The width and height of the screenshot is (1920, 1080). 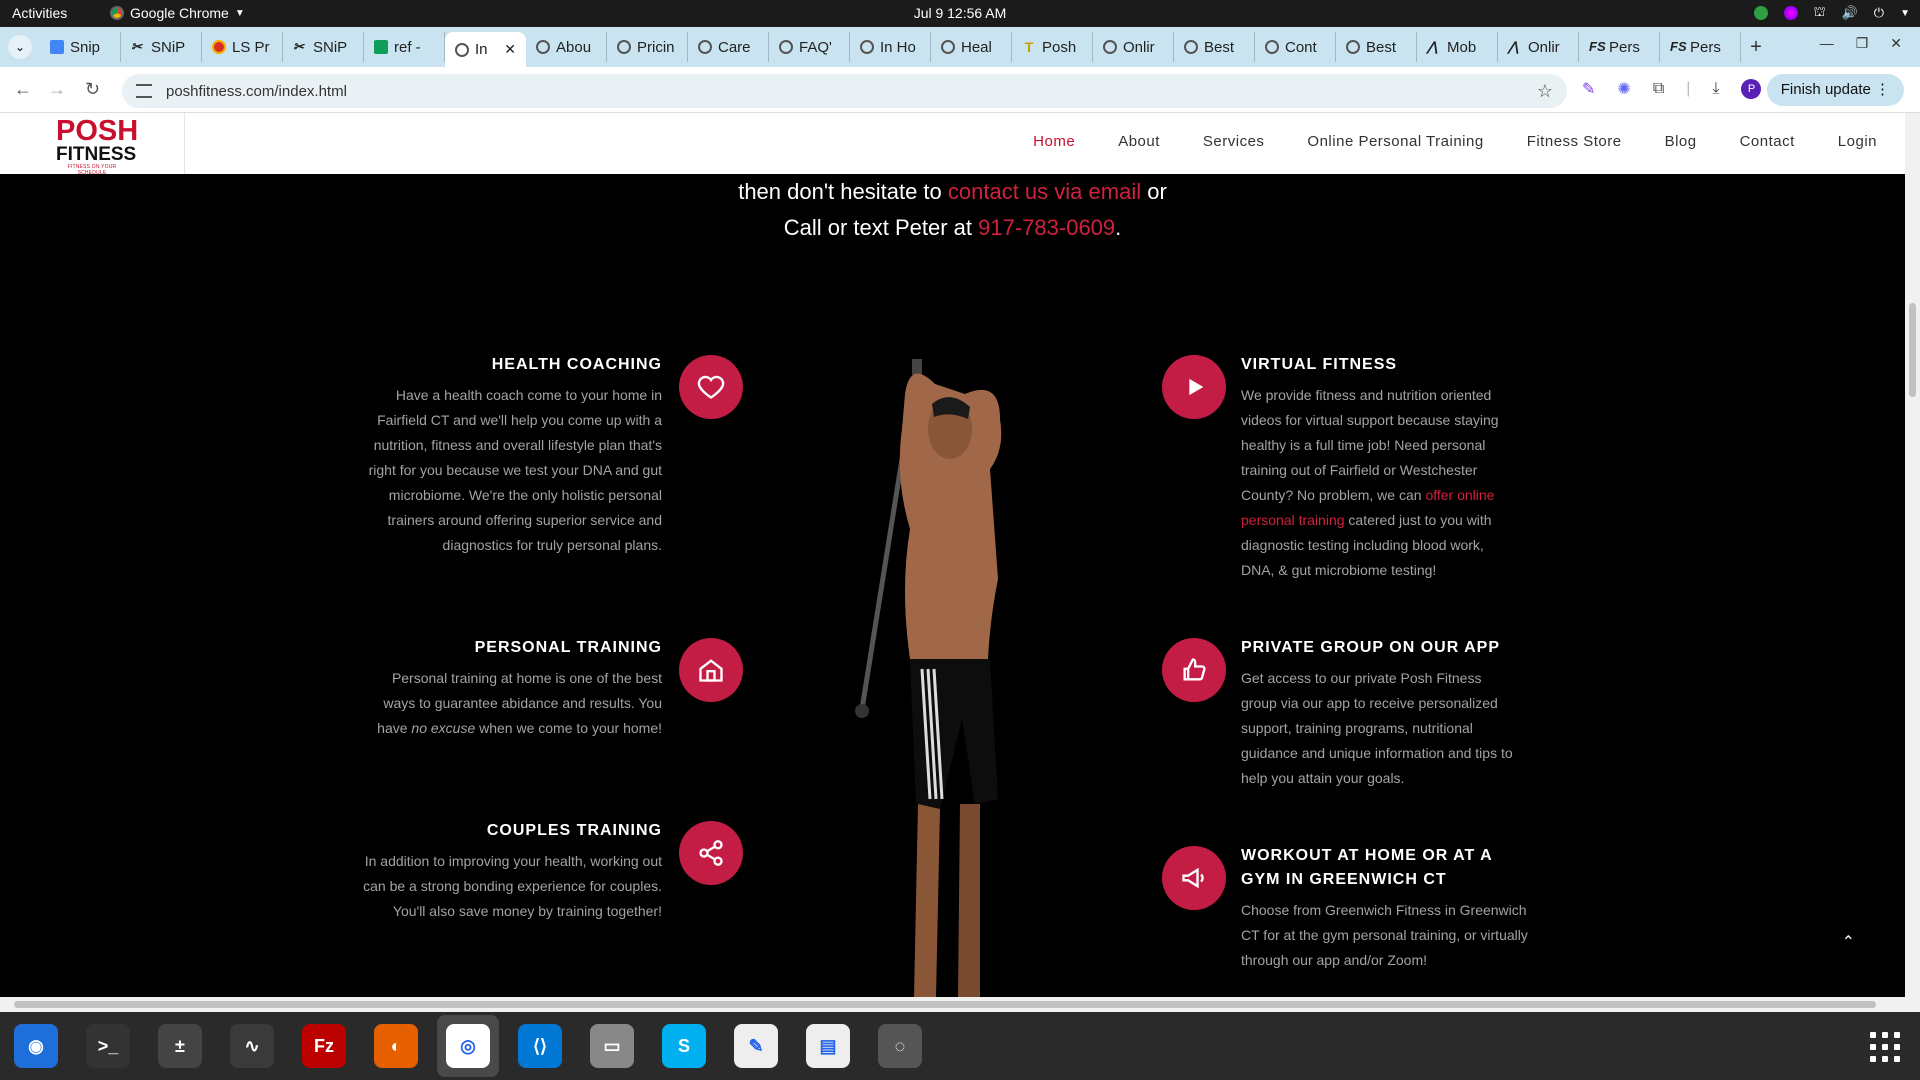 What do you see at coordinates (1848, 942) in the screenshot?
I see `scroll-to-top-button: ⌃` at bounding box center [1848, 942].